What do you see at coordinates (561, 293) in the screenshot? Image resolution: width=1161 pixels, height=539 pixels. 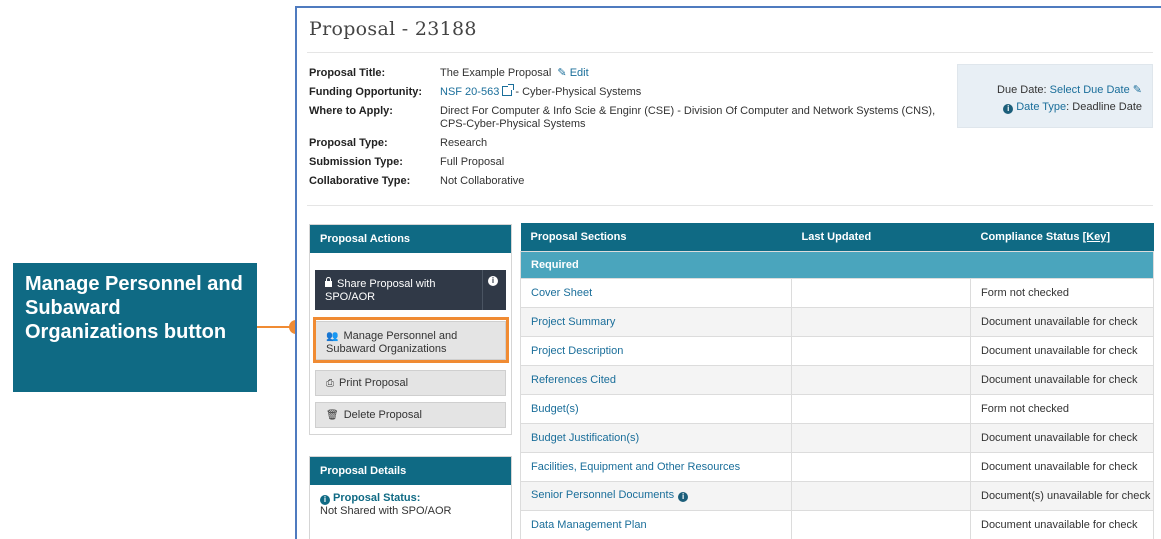 I see `section-link: Cover Sheet` at bounding box center [561, 293].